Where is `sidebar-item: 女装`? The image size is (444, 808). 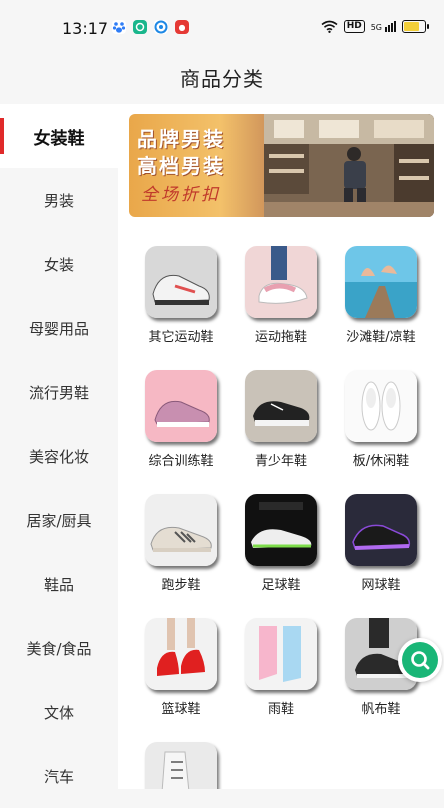
sidebar-item: 女装 is located at coordinates (59, 264).